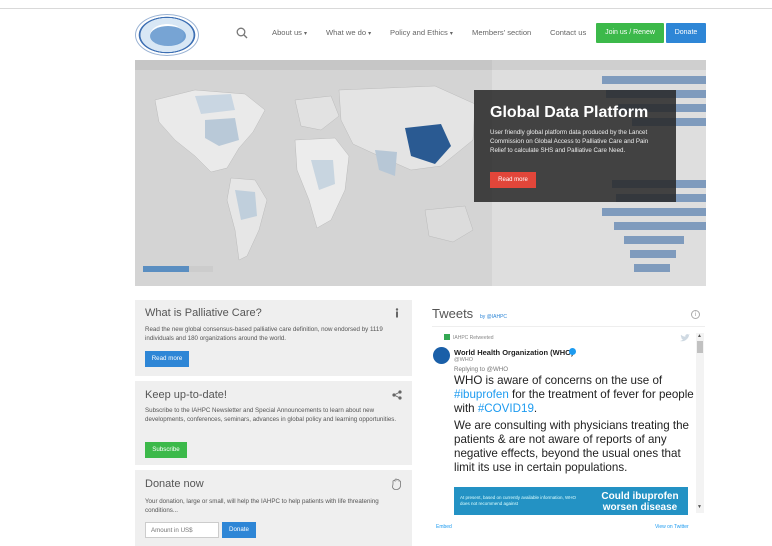 This screenshot has width=772, height=546. What do you see at coordinates (568, 326) in the screenshot?
I see `tweets-divider` at bounding box center [568, 326].